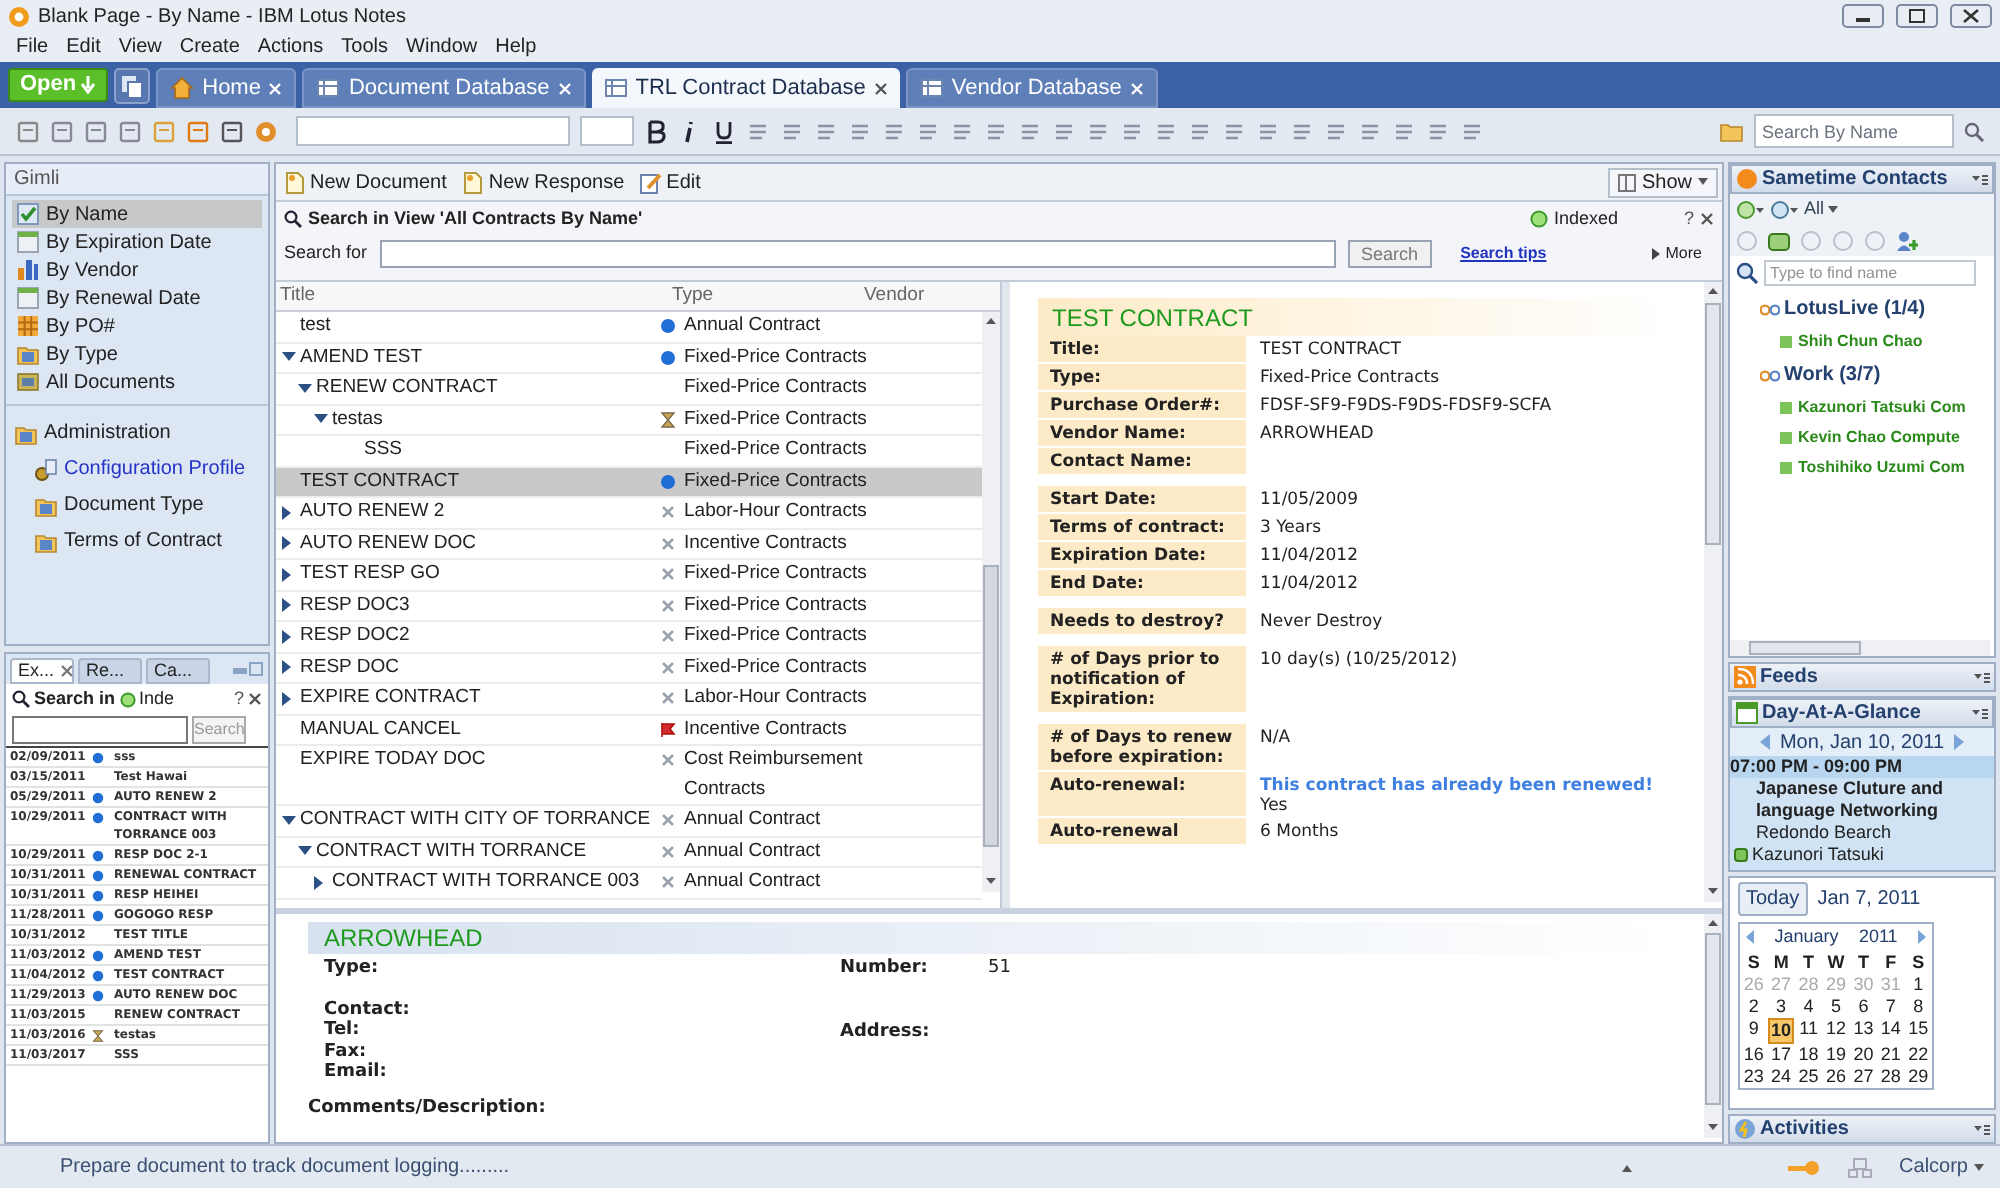 This screenshot has width=2000, height=1188. I want to click on underline-icon, so click(724, 131).